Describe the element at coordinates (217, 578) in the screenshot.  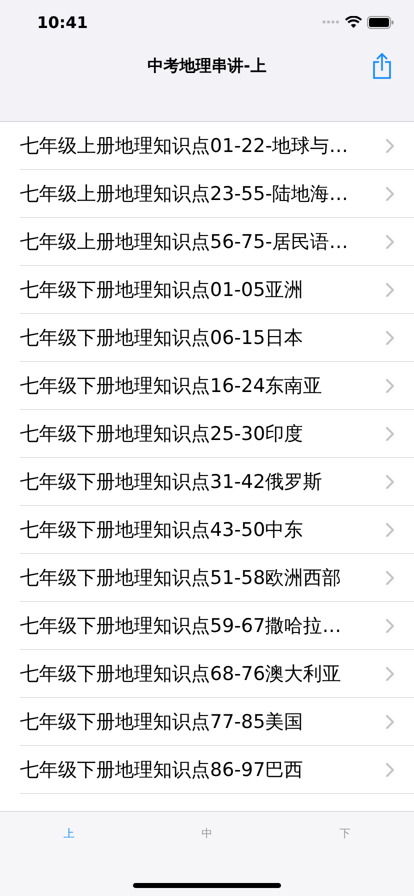
I see `list-item: 七年级下册地理知识点51-58欧洲西部` at that location.